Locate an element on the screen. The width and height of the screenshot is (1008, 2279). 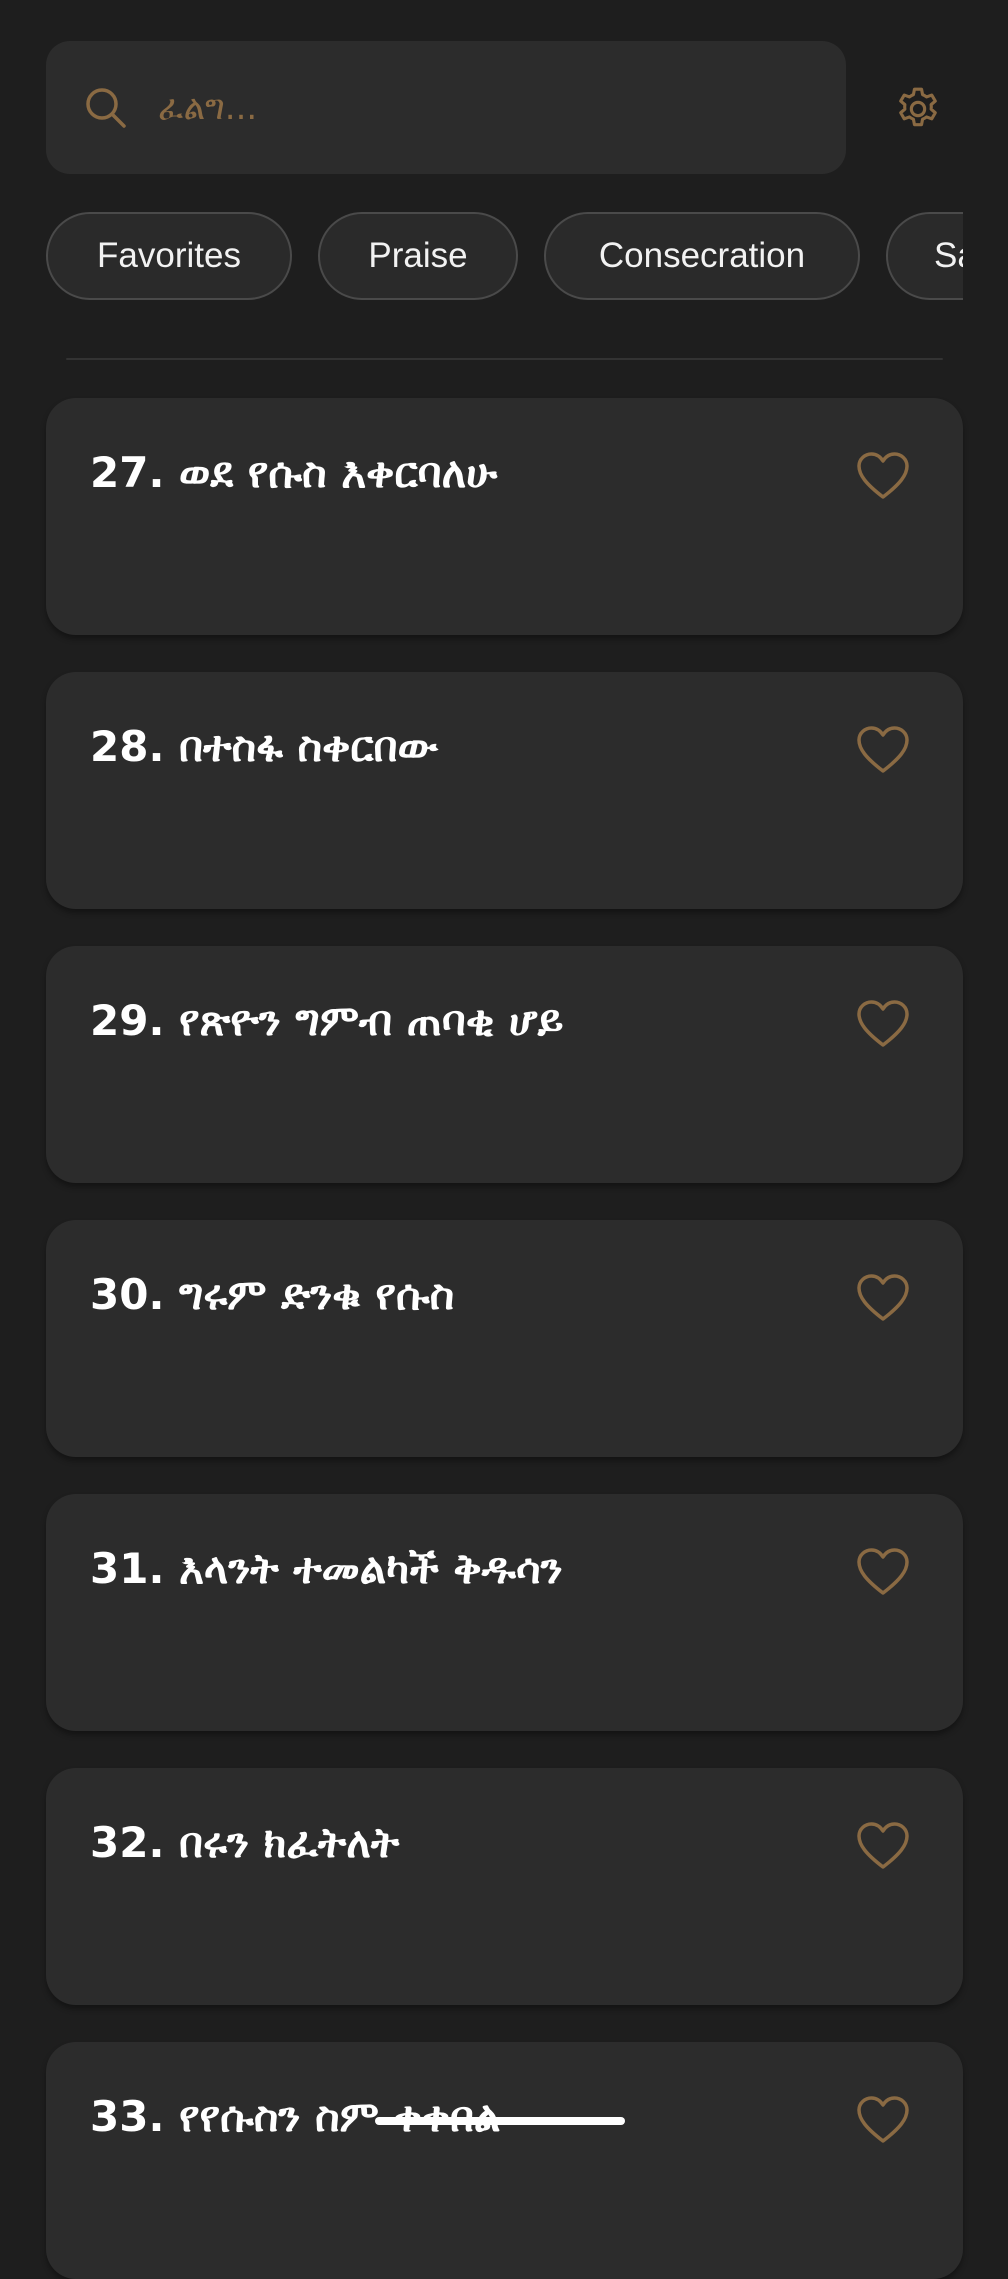
song-title: 27. ወደ የሱስ እቀርባለሁ is located at coordinates (294, 472).